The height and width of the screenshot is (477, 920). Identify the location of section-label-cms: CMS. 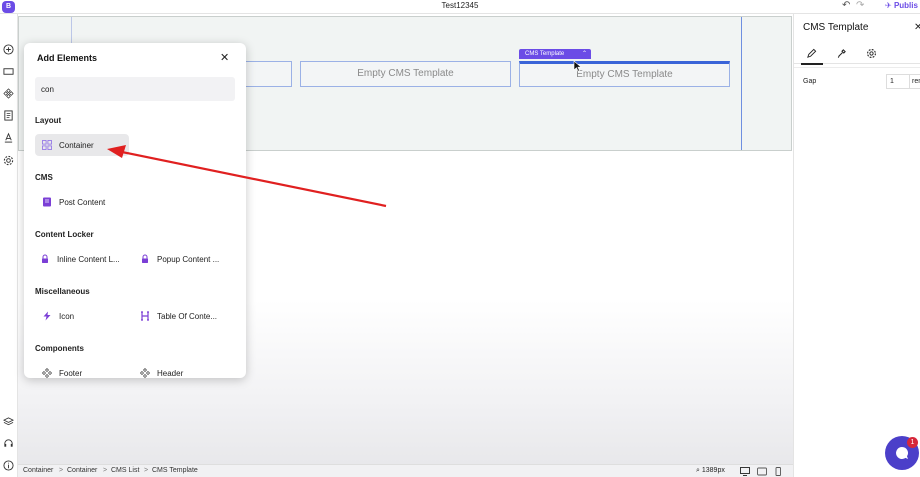
(44, 177).